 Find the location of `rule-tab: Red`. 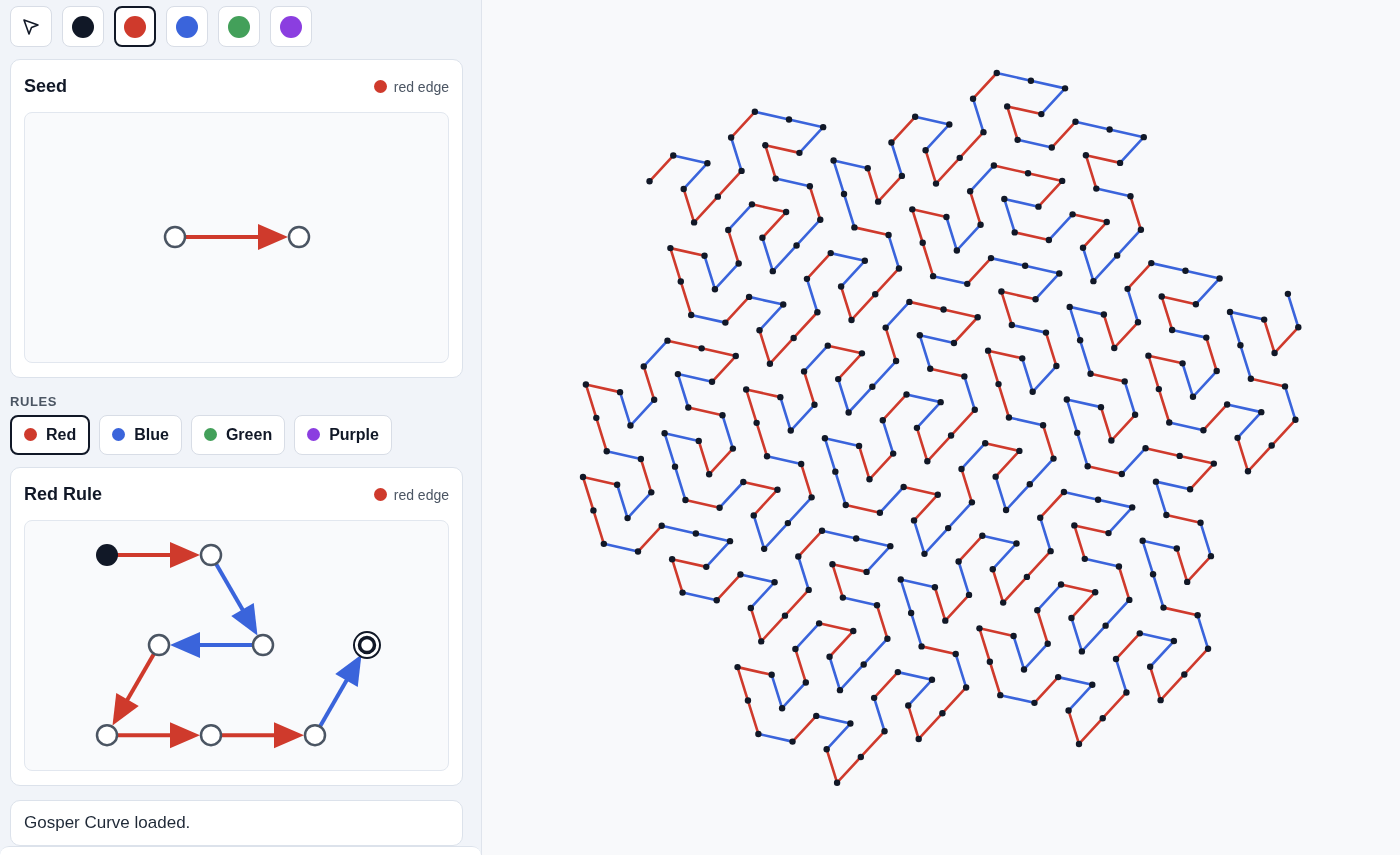

rule-tab: Red is located at coordinates (50, 434).